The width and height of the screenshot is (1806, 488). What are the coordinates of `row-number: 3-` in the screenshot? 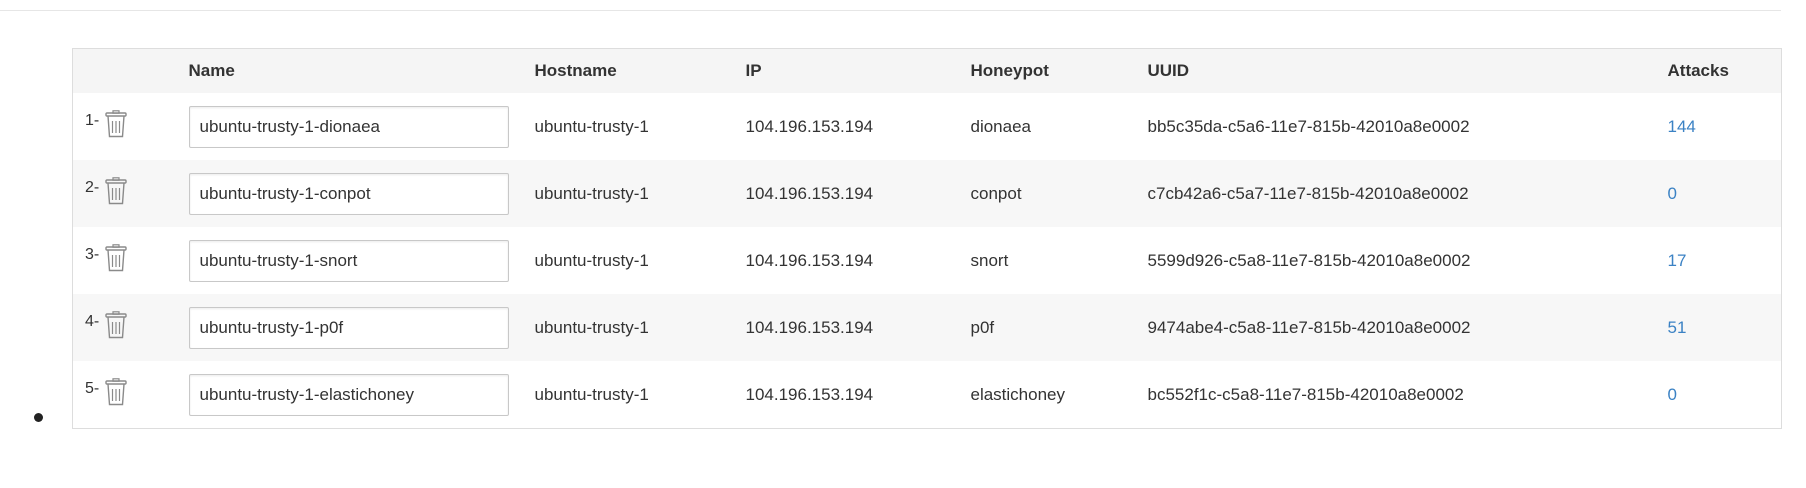 It's located at (92, 254).